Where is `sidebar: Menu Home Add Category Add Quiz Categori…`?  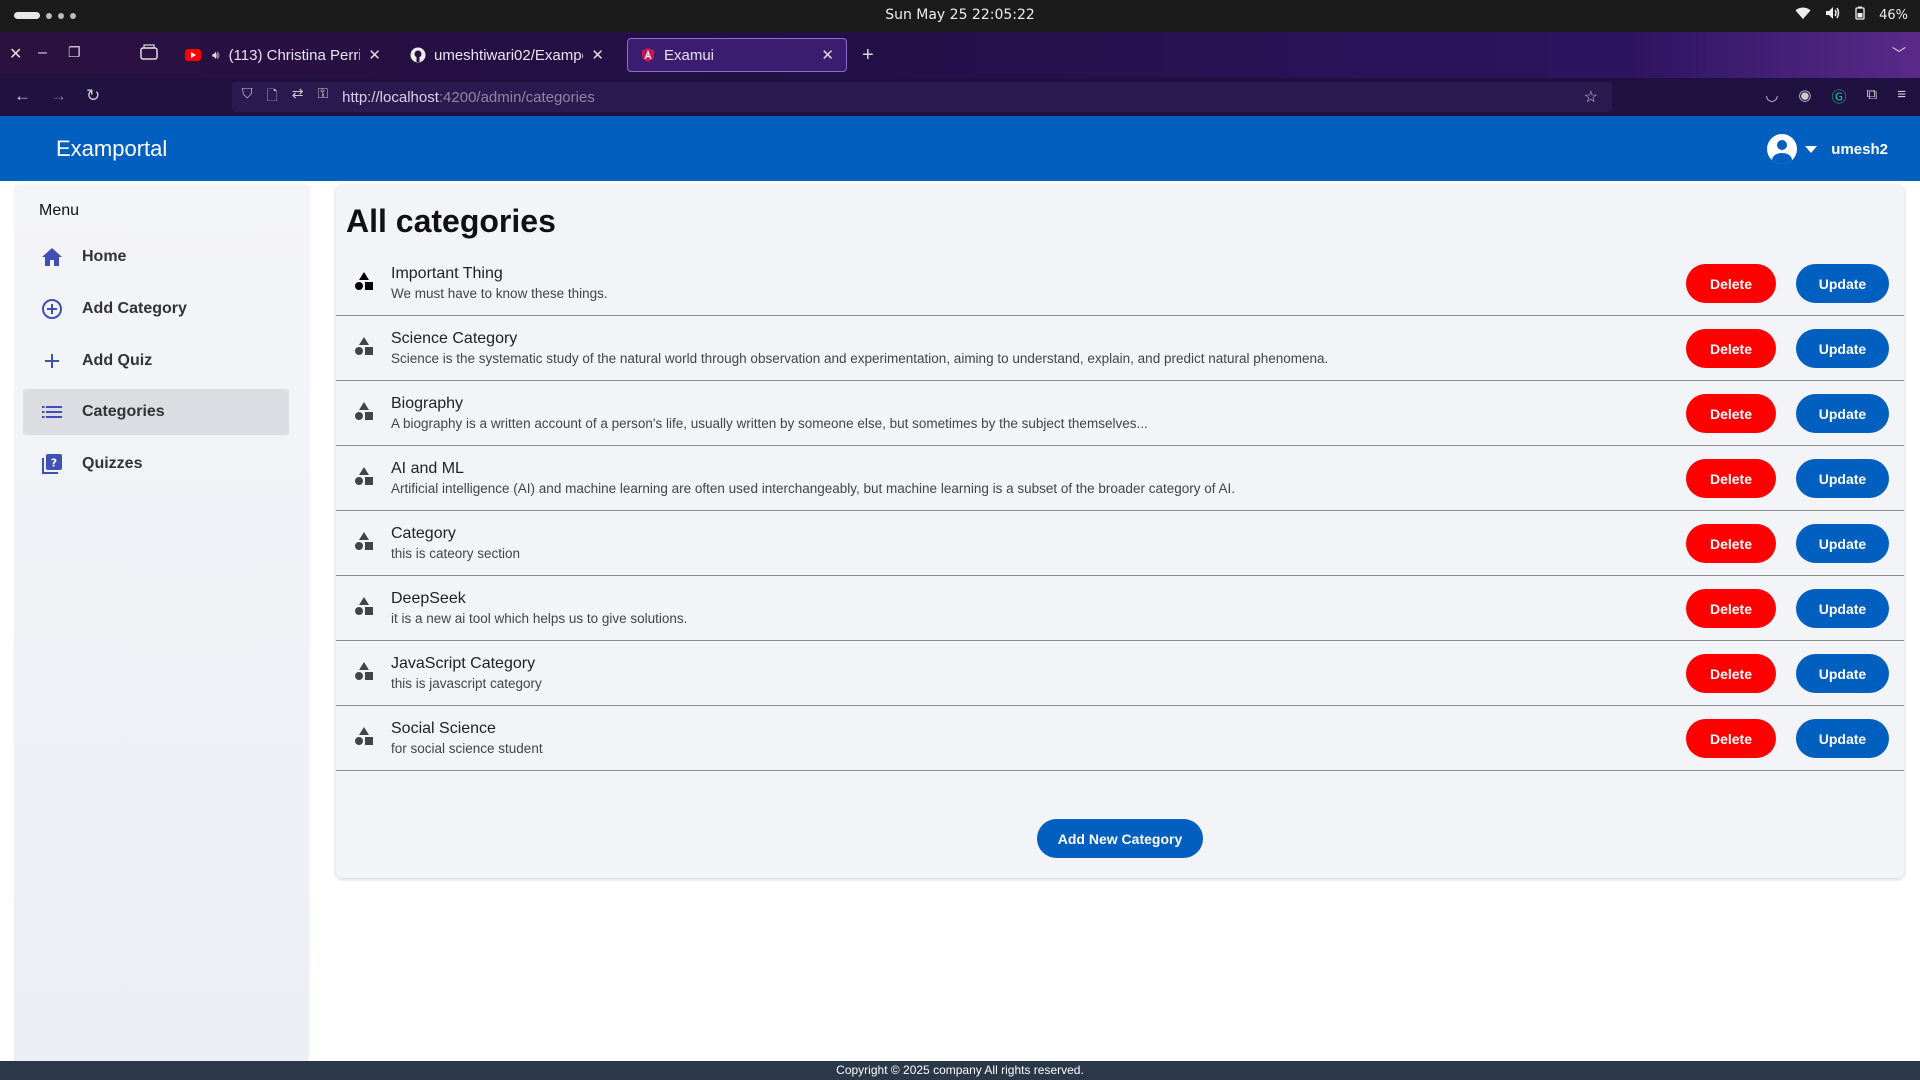 sidebar: Menu Home Add Category Add Quiz Categori… is located at coordinates (161, 623).